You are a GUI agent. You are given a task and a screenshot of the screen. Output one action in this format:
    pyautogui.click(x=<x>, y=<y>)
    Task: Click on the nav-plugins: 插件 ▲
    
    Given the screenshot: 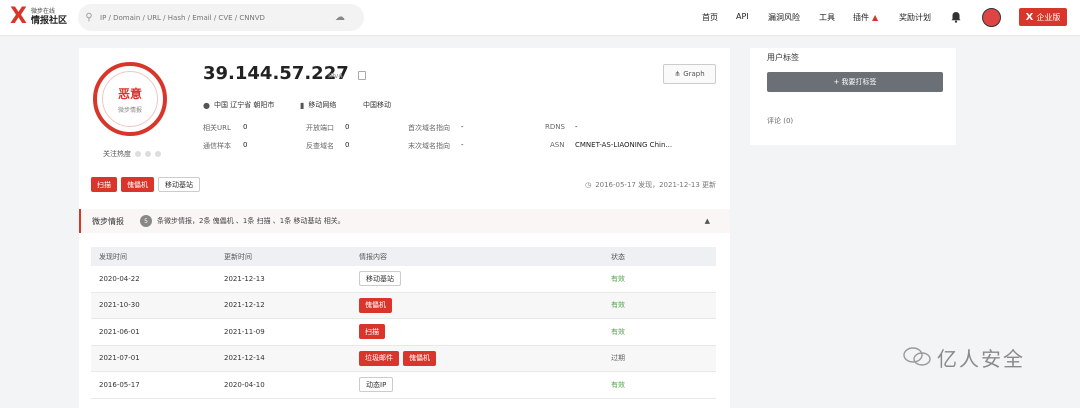 What is the action you would take?
    pyautogui.click(x=865, y=17)
    